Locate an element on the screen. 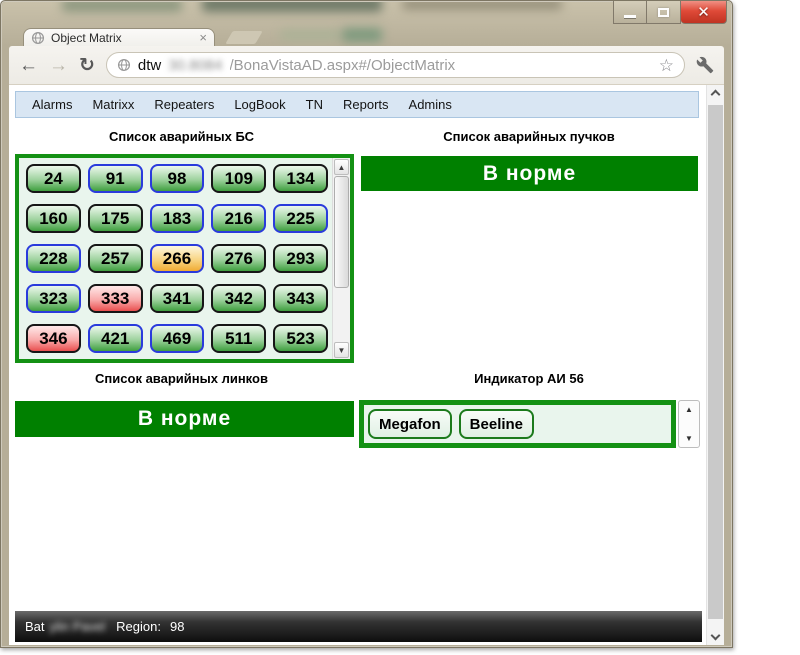 The width and height of the screenshot is (800, 655). region-label: Region: is located at coordinates (138, 626).